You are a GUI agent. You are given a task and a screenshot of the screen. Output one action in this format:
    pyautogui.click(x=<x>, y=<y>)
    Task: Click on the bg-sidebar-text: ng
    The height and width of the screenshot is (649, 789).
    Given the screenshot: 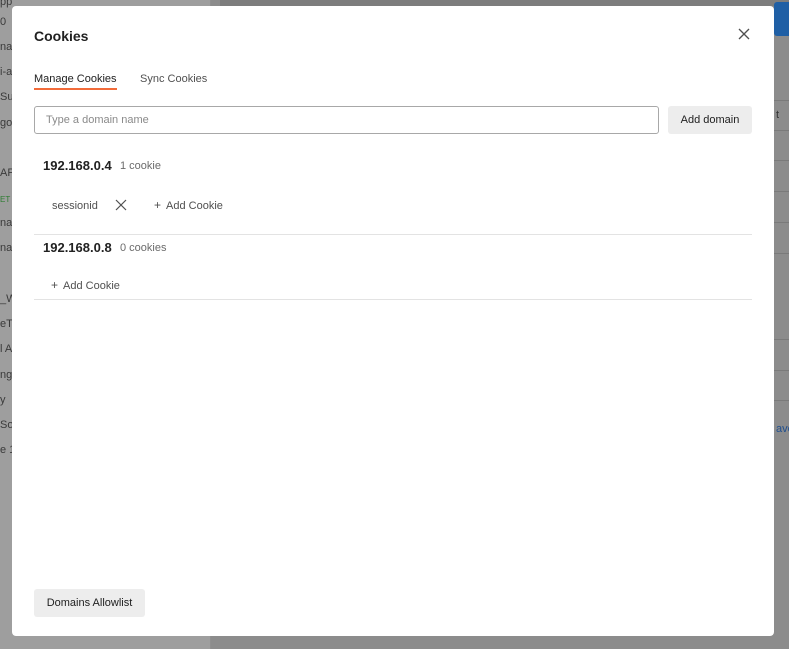 What is the action you would take?
    pyautogui.click(x=6, y=375)
    